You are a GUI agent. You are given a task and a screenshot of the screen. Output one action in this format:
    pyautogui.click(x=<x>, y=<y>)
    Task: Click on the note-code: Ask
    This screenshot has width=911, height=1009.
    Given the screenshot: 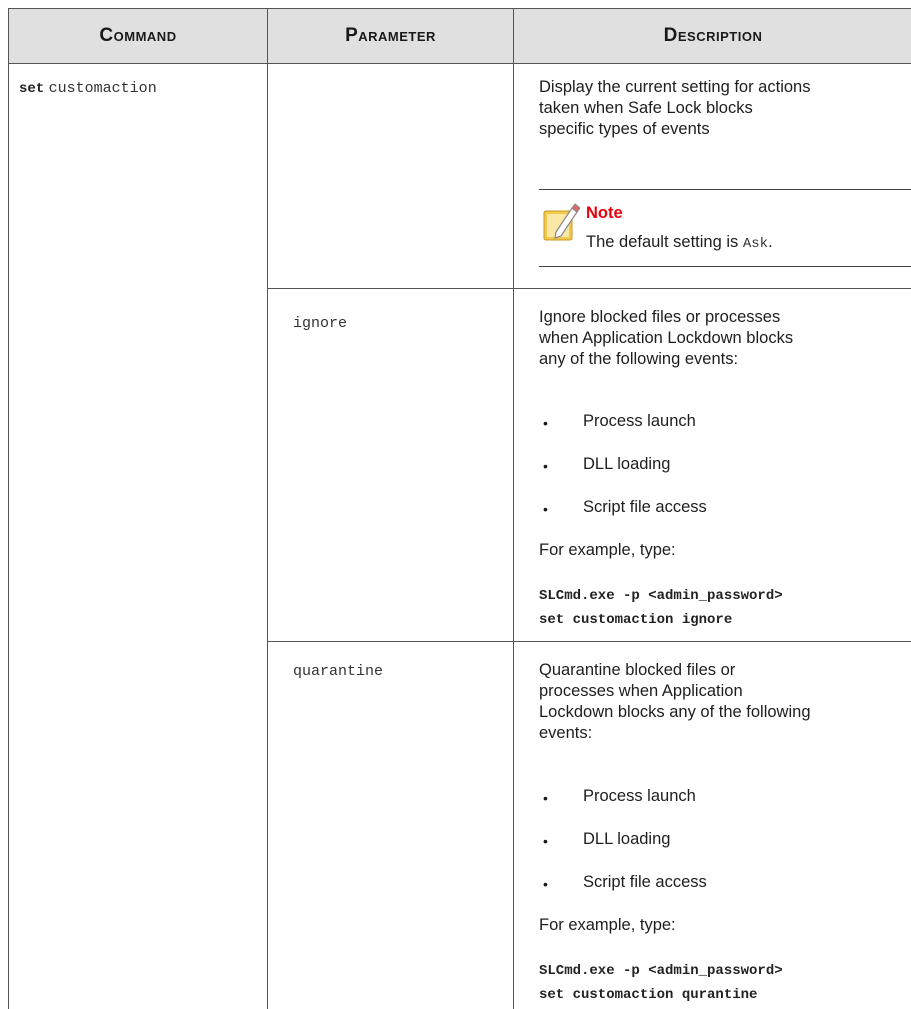 What is the action you would take?
    pyautogui.click(x=755, y=244)
    